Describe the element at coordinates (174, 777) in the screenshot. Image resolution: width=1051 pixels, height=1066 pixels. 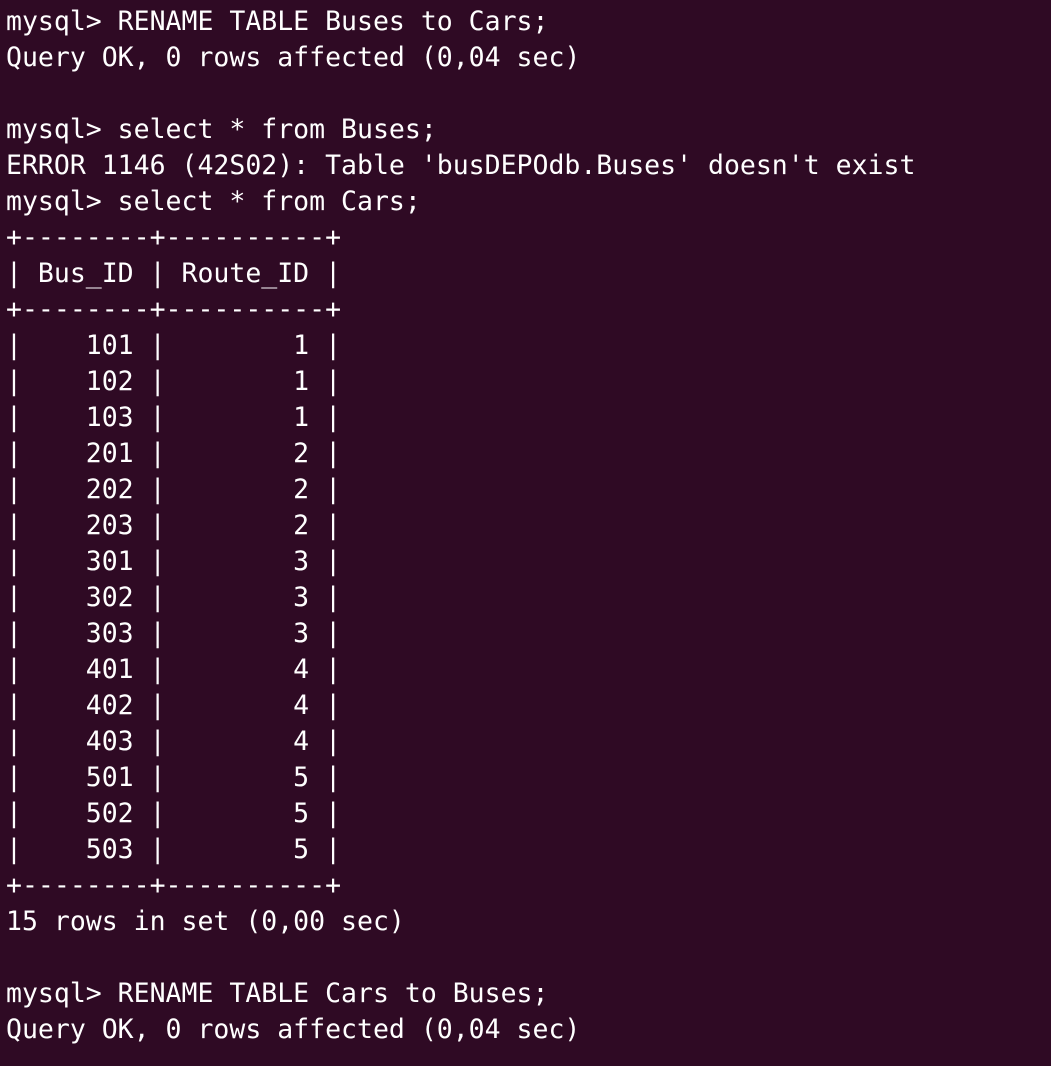
I see `table-row: | 501 | 5 |` at that location.